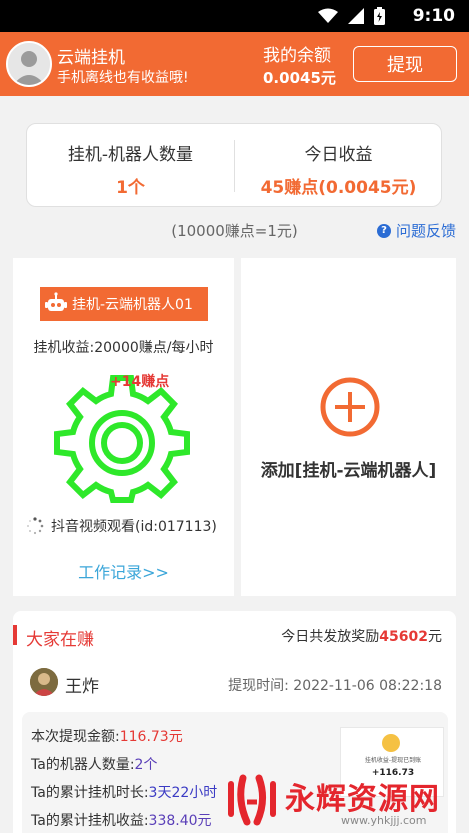 This screenshot has height=833, width=469. I want to click on detail-withdraw-amount: 本次提现金额:116.73元, so click(107, 736).